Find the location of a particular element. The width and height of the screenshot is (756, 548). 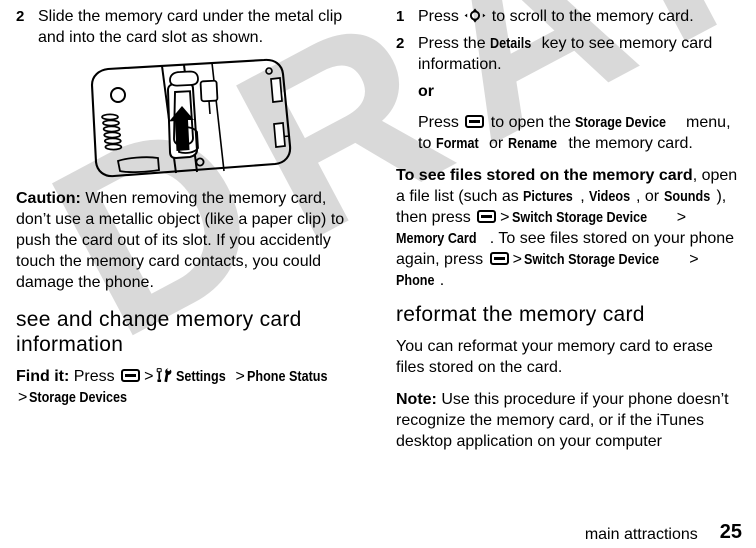

page-footer: main attractions 25 is located at coordinates (378, 531).